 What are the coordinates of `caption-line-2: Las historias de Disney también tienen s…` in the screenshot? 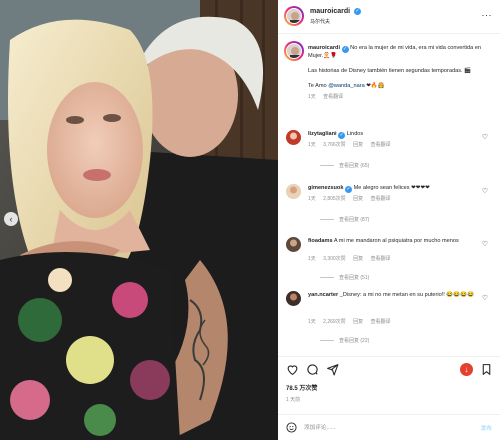 It's located at (390, 71).